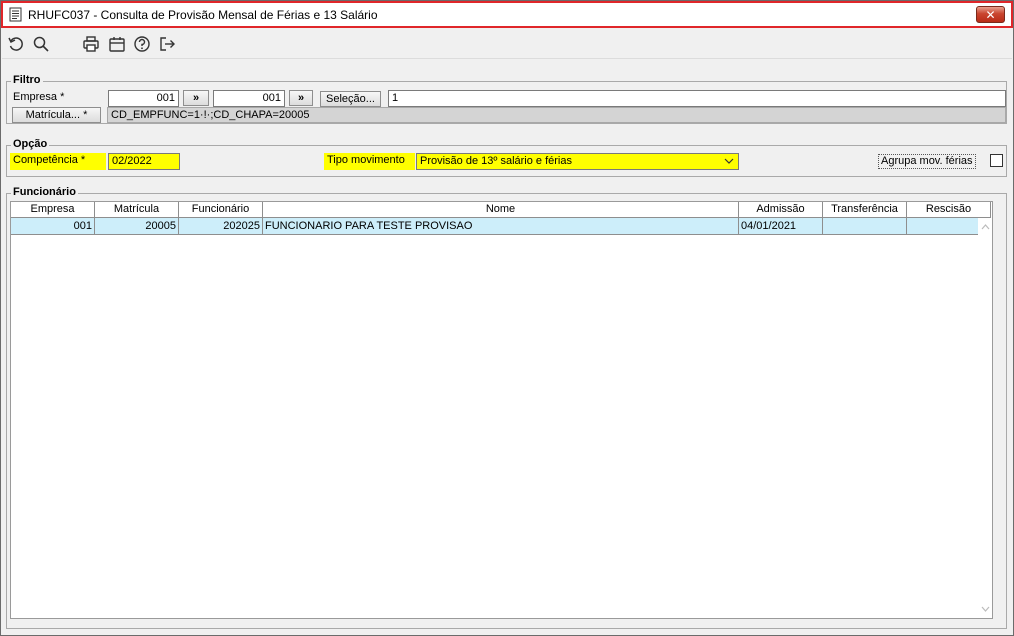 The height and width of the screenshot is (636, 1014). I want to click on chevron-down-icon, so click(729, 161).